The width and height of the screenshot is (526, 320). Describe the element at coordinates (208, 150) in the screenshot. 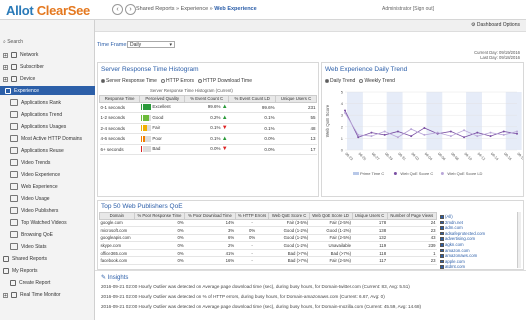

I see `table-row: 6+ seconds Bad 0.0% ▼ 0.0% 17` at that location.